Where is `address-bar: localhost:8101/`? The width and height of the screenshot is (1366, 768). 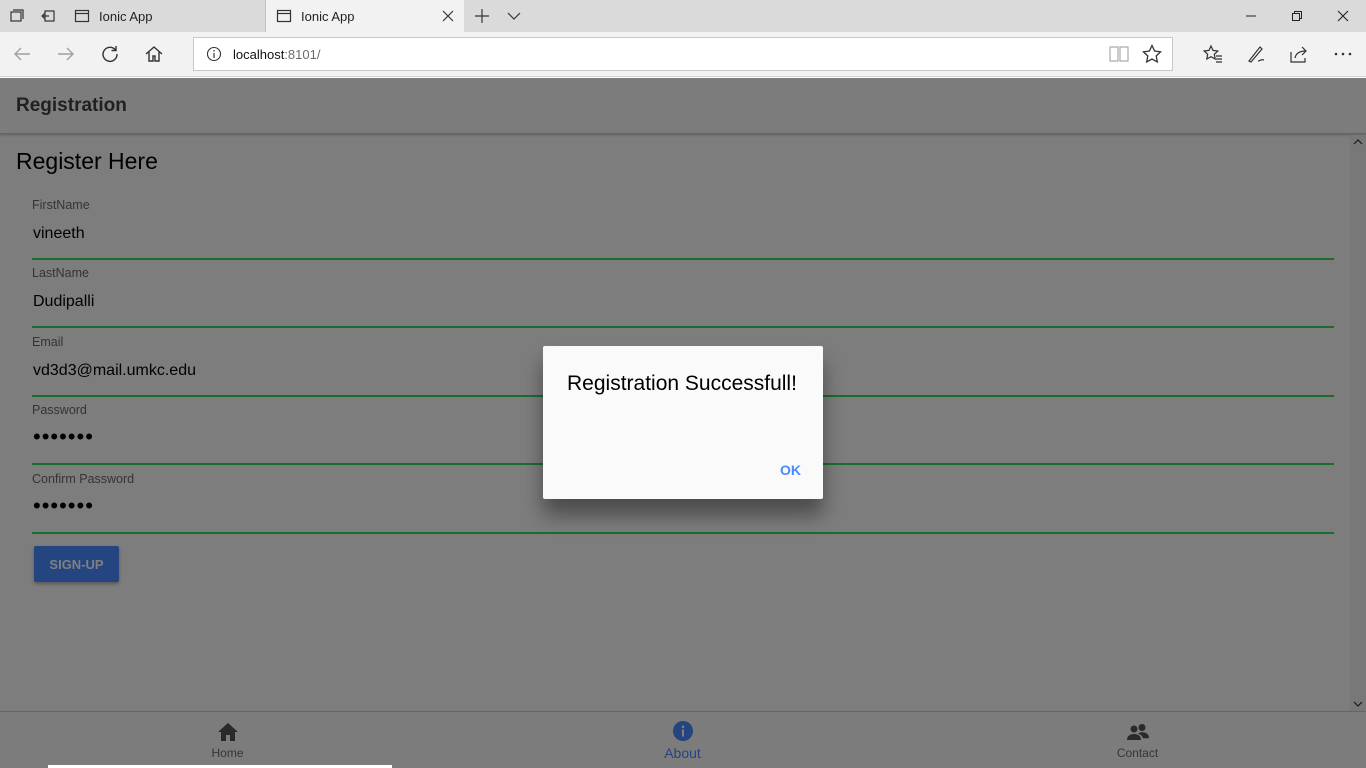
address-bar: localhost:8101/ is located at coordinates (683, 54).